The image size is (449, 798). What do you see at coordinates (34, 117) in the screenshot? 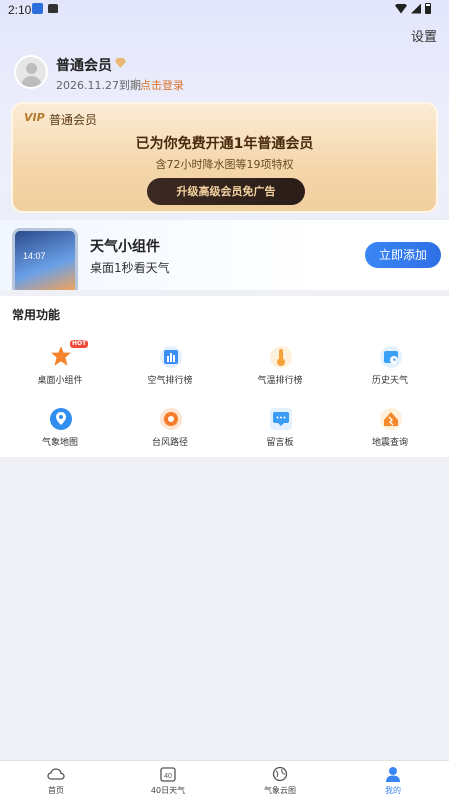
I see `vip-badge: VIP` at bounding box center [34, 117].